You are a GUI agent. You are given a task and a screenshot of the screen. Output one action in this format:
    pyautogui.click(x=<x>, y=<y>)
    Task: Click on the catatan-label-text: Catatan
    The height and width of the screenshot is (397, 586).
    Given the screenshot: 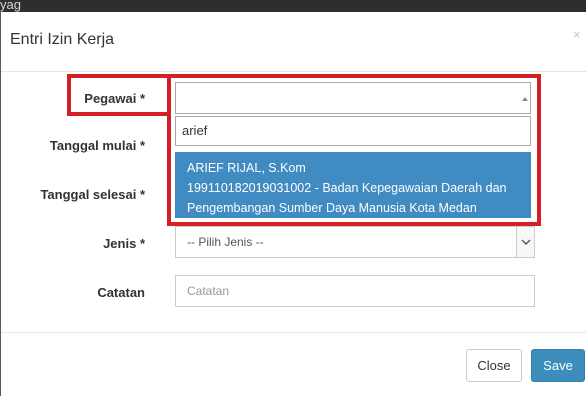 What is the action you would take?
    pyautogui.click(x=121, y=292)
    